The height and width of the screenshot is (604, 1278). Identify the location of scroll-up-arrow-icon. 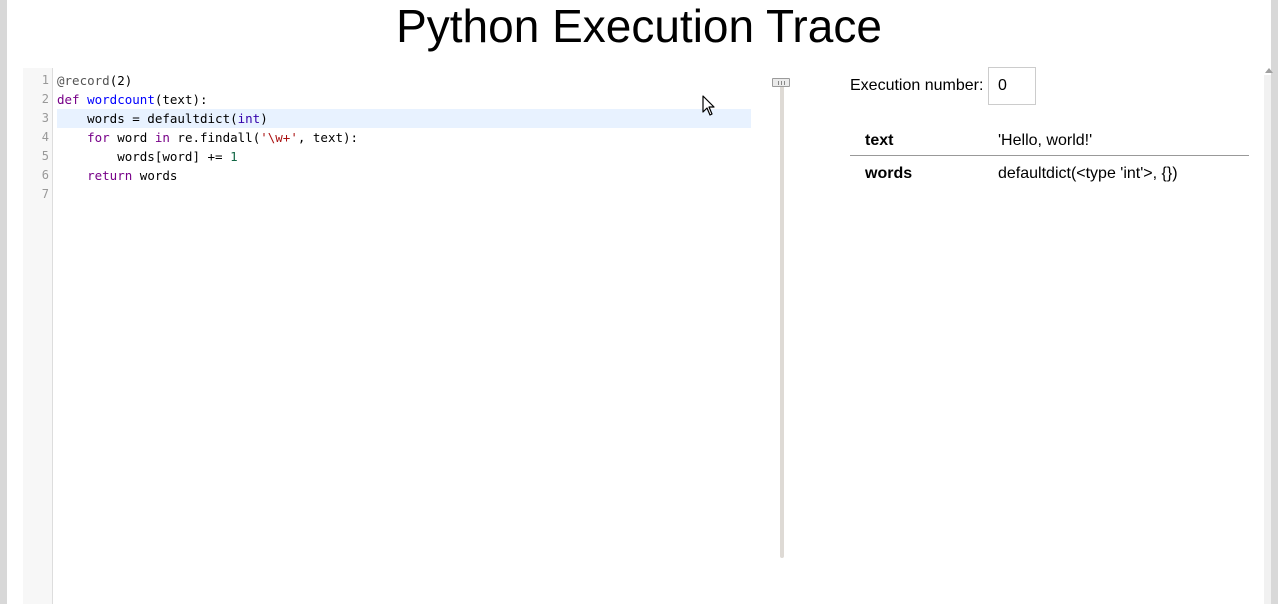
(1269, 70).